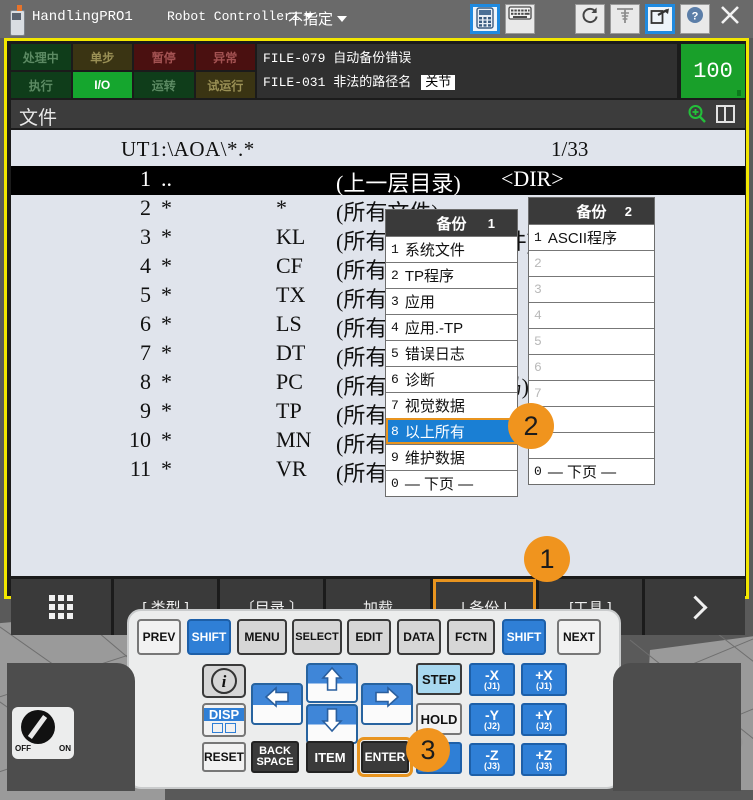  Describe the element at coordinates (544, 719) in the screenshot. I see `jog-key-plusY: +Y (J2)` at that location.